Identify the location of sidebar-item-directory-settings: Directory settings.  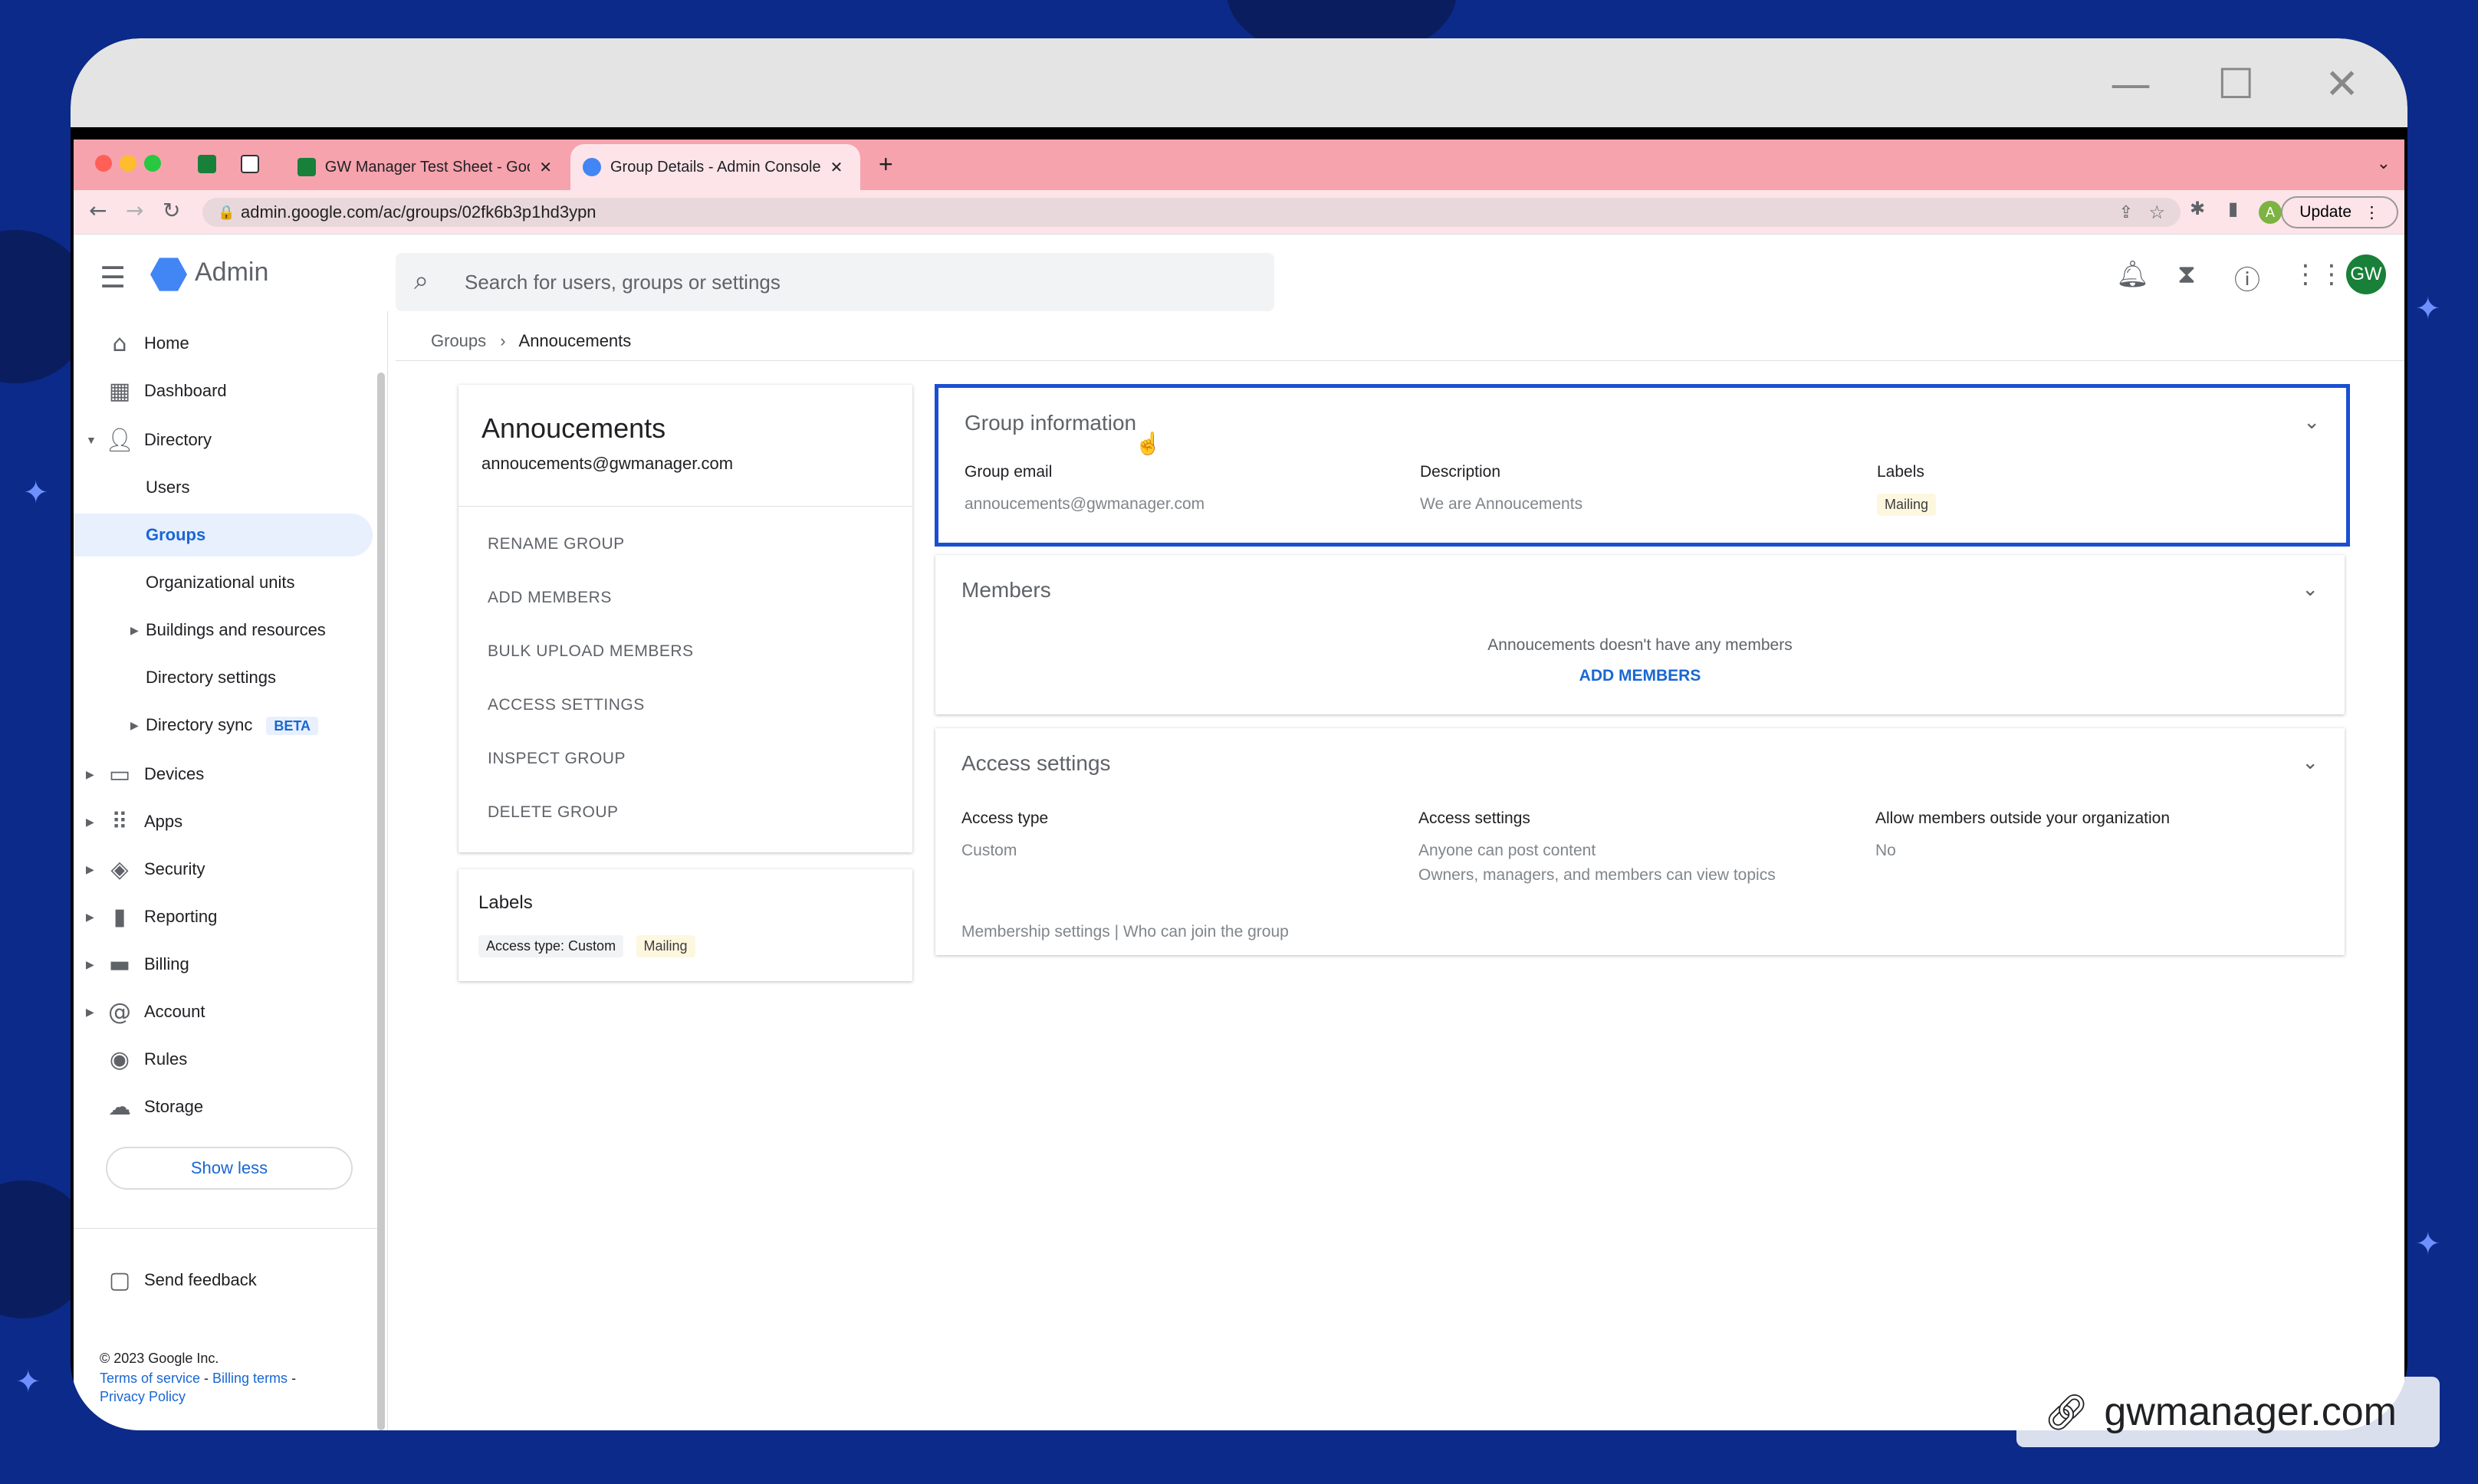
(223, 677).